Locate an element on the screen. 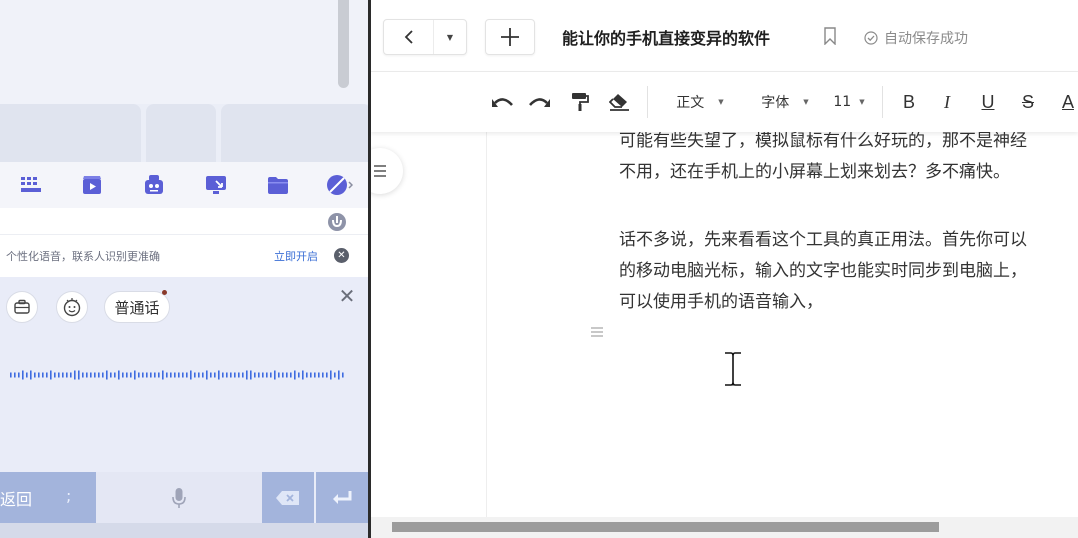  underline-button: U is located at coordinates (988, 102).